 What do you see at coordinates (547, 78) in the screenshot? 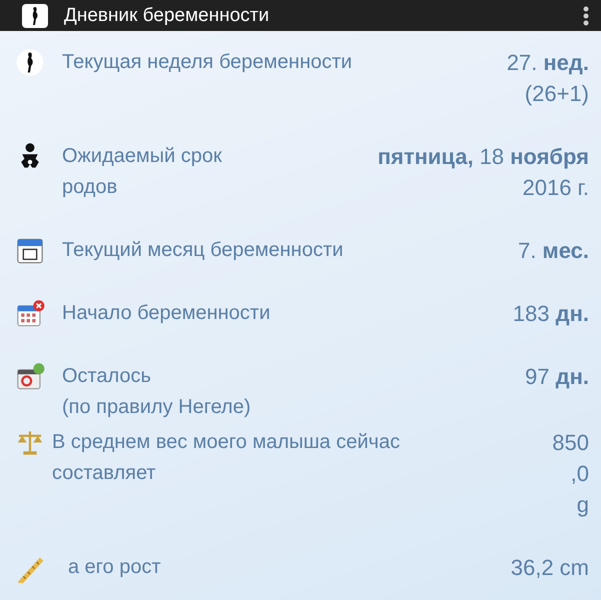
I see `stat-value: 27. нед. (26+1)` at bounding box center [547, 78].